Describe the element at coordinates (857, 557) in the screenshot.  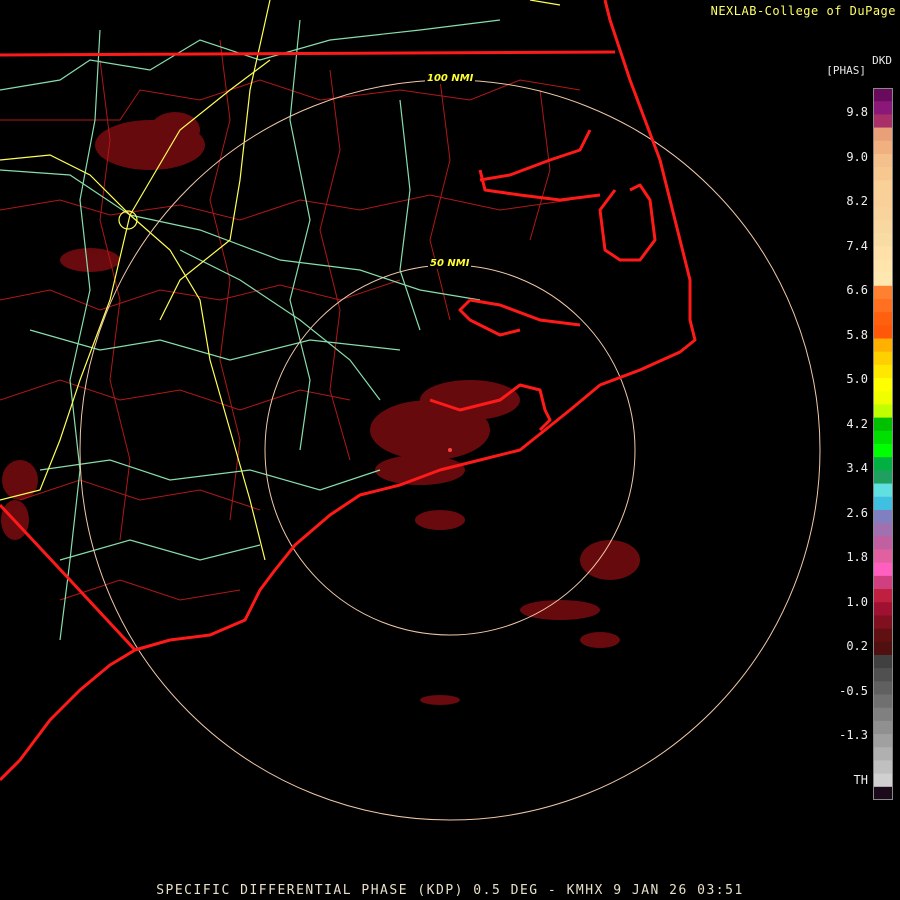
I see `legend-tick-label: 1.8` at that location.